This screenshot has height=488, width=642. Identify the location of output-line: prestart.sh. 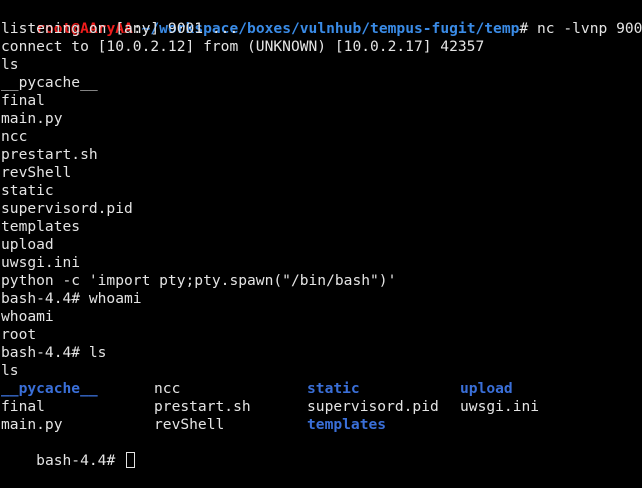
(49, 154).